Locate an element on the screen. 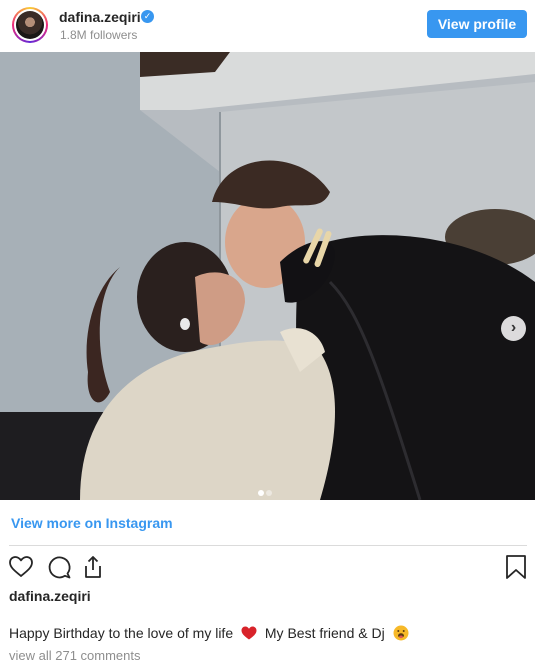 This screenshot has width=535, height=666. caption-text-start: Happy Birthday to the love of my life is located at coordinates (121, 633).